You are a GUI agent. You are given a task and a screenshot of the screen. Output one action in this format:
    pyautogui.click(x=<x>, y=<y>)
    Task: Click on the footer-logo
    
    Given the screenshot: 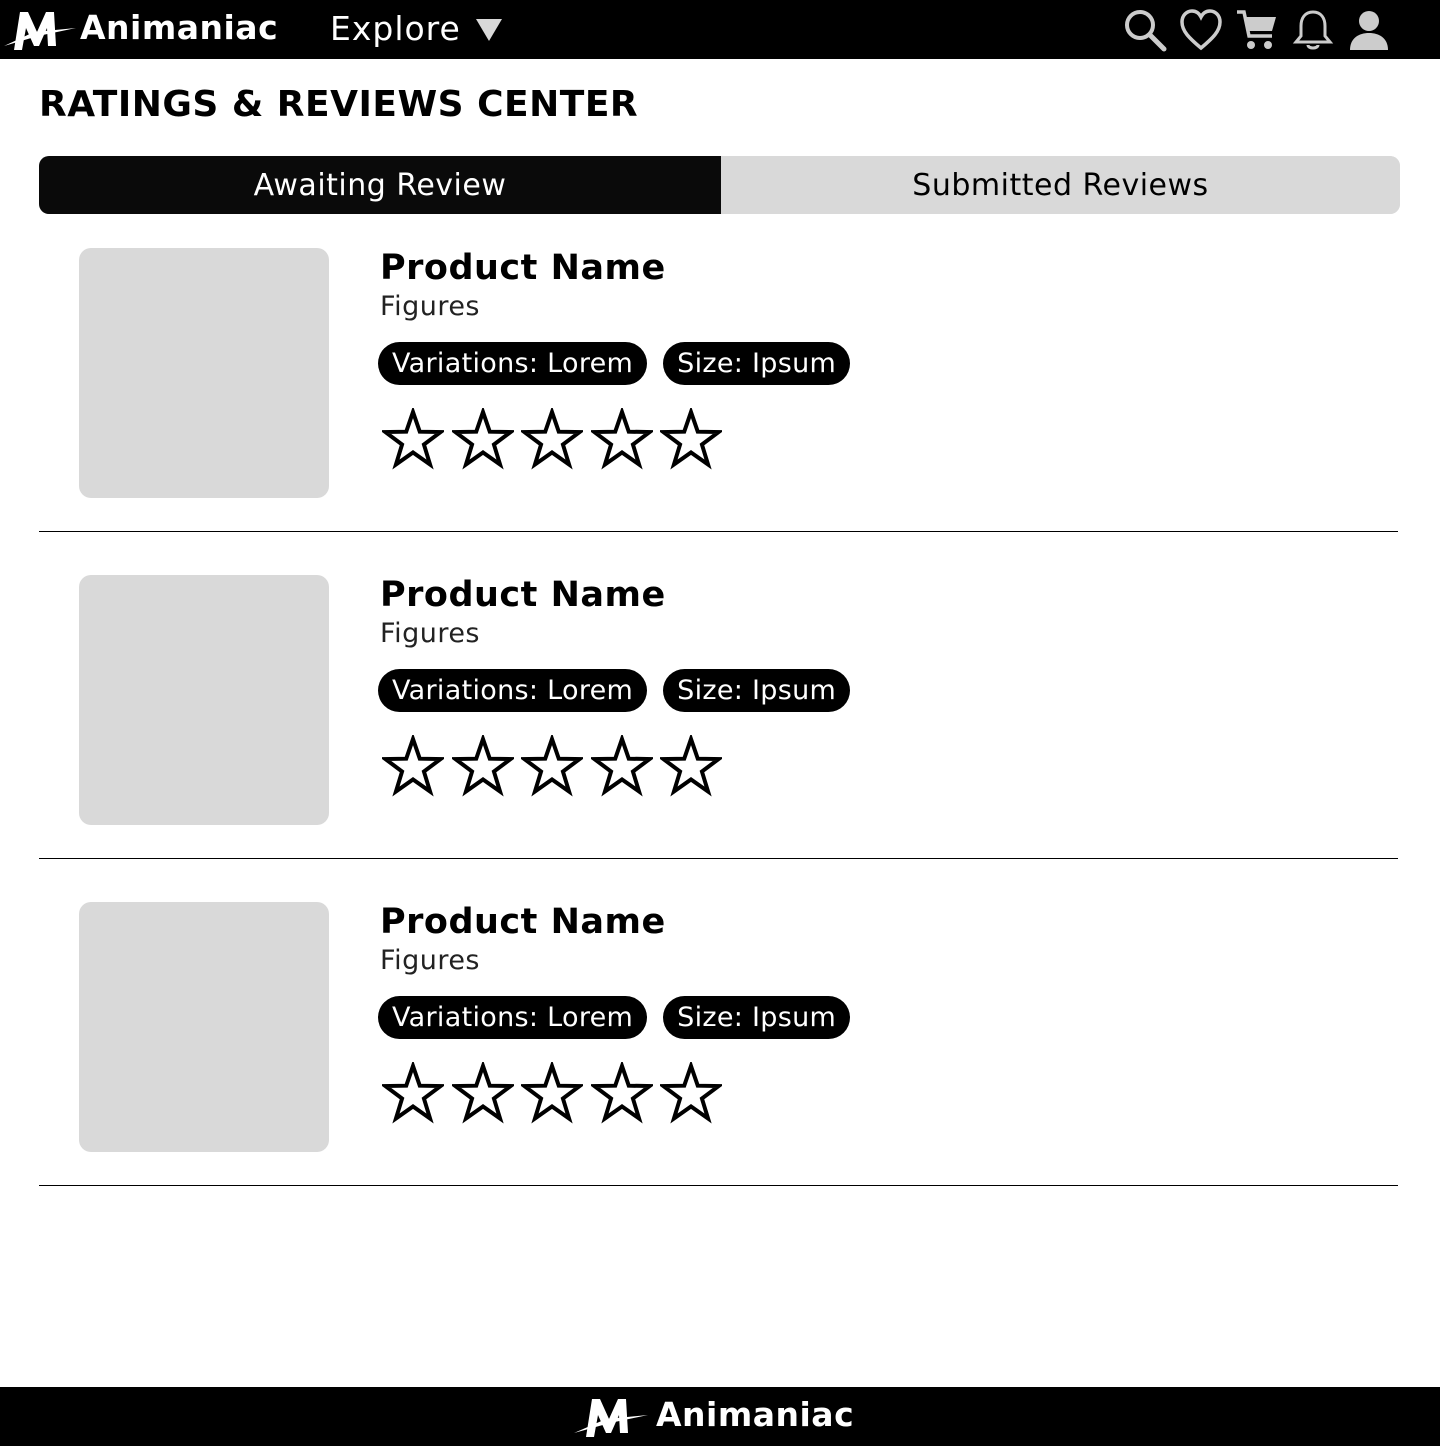 What is the action you would take?
    pyautogui.click(x=610, y=1418)
    